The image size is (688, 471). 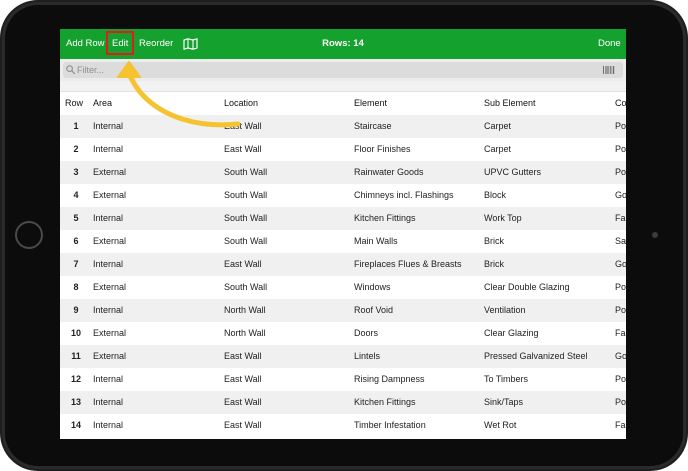 What do you see at coordinates (536, 356) in the screenshot?
I see `cell-sub-element: Pressed Galvanized Steel` at bounding box center [536, 356].